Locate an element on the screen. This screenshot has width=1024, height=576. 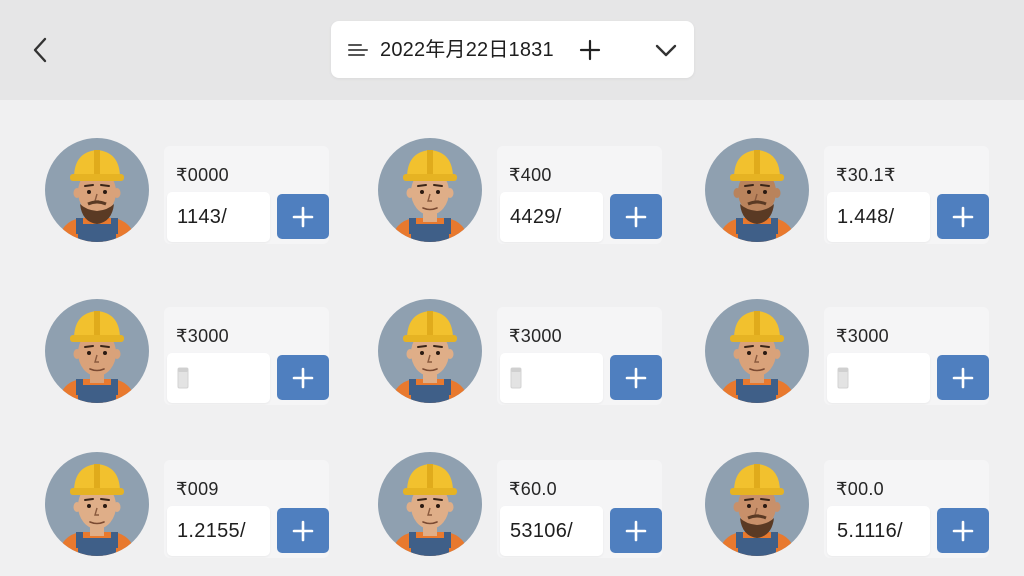
worker-value: 1.448/ is located at coordinates (866, 217).